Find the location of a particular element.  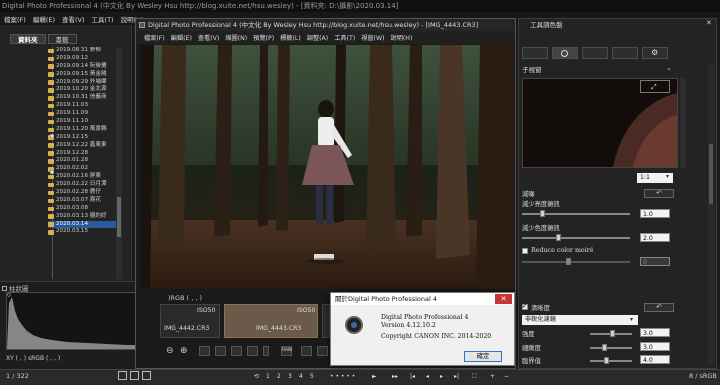

edit-menu-adjust: 調整(A) is located at coordinates (317, 37).